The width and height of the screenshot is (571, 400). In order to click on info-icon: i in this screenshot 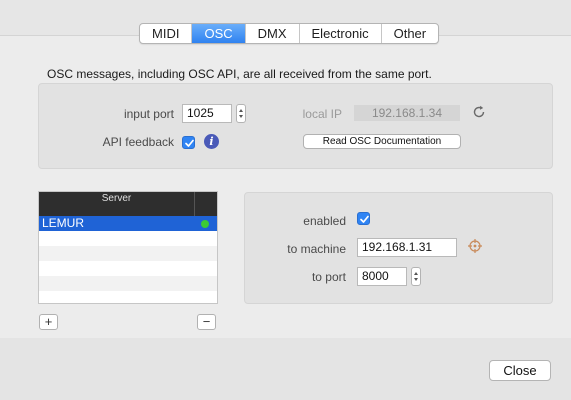, I will do `click(211, 141)`.